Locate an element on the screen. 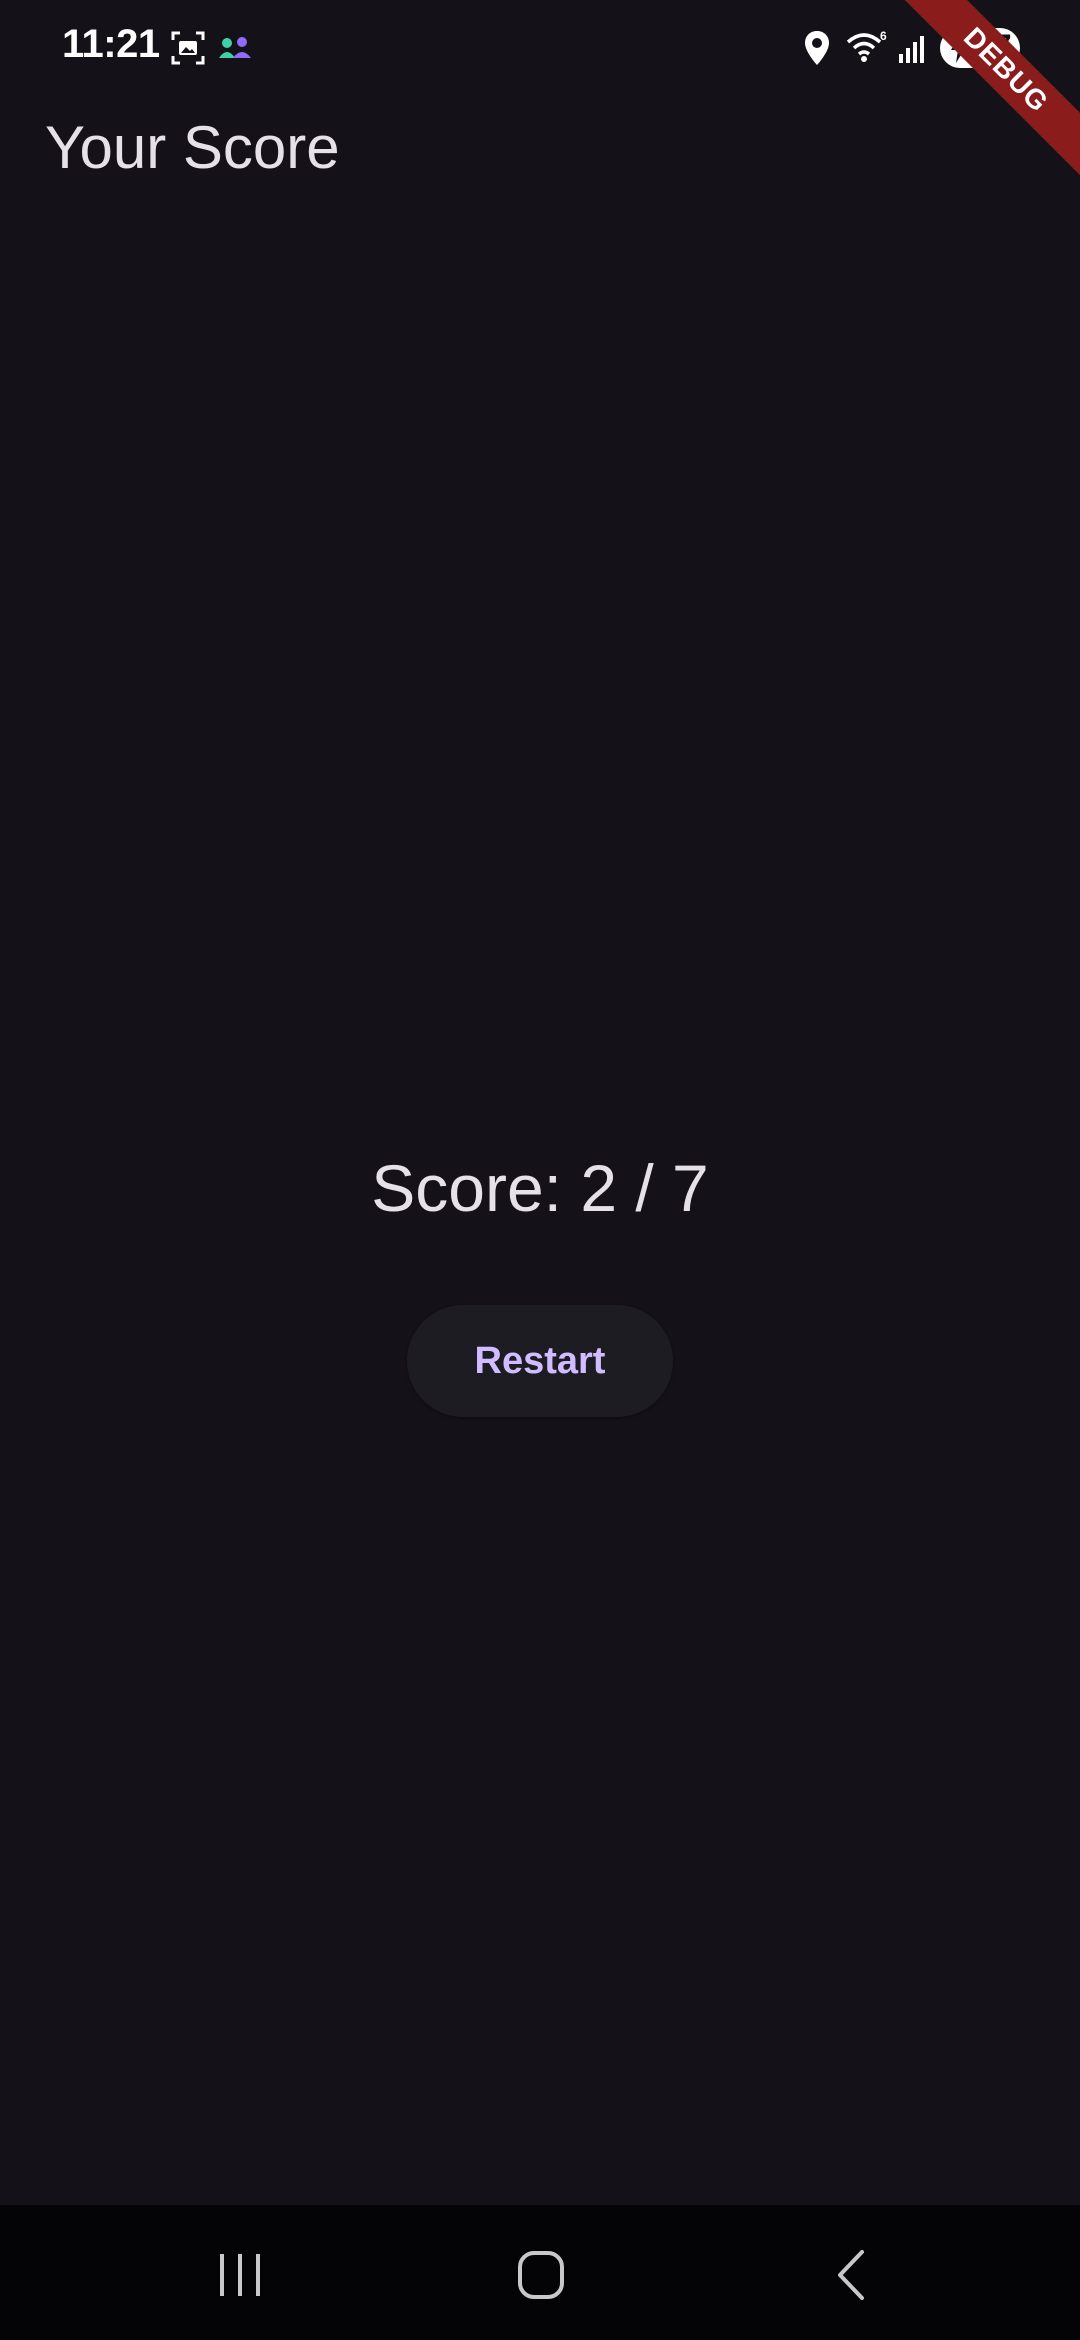  svg-text: 6 is located at coordinates (883, 36).